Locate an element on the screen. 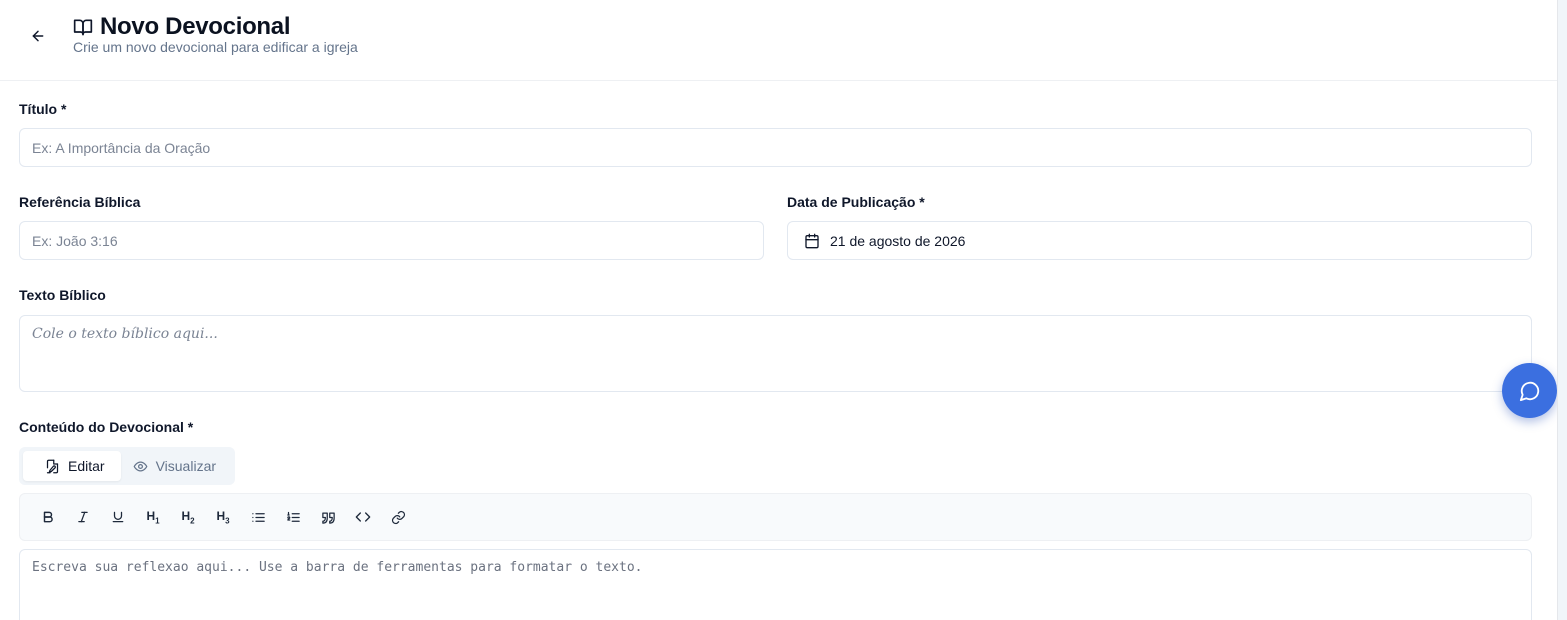  chat-button is located at coordinates (1529, 390).